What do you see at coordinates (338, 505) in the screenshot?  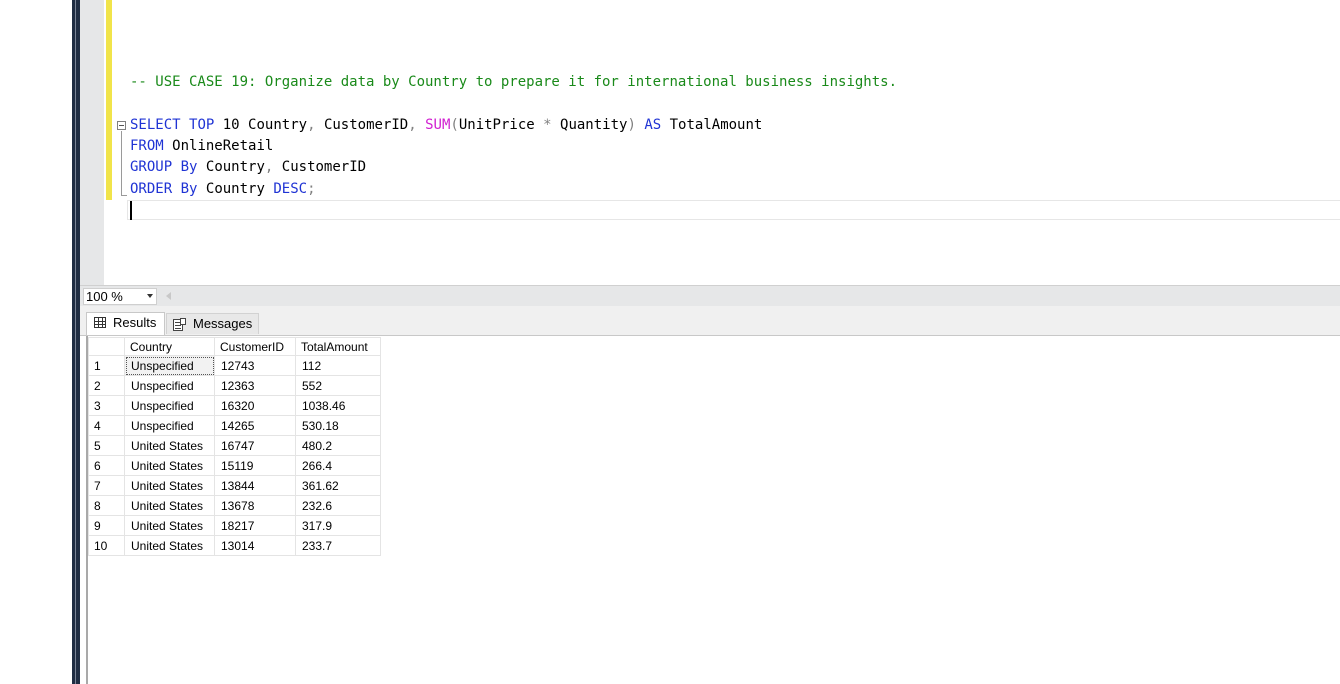 I see `cell-totalamount: 232.6` at bounding box center [338, 505].